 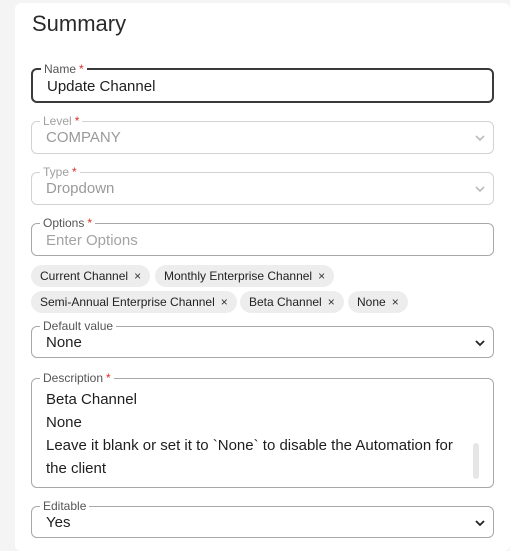 What do you see at coordinates (64, 422) in the screenshot?
I see `description-line: None` at bounding box center [64, 422].